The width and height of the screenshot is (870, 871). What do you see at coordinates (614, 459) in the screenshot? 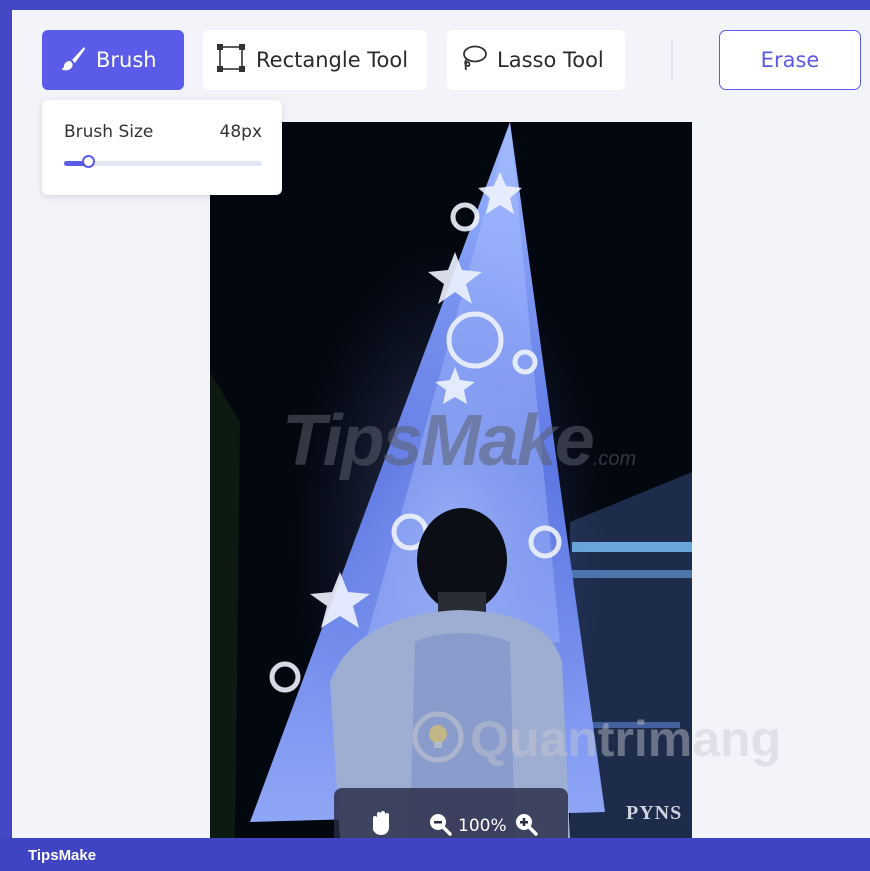
I see `tipsmake-watermark-suffix: .com` at bounding box center [614, 459].